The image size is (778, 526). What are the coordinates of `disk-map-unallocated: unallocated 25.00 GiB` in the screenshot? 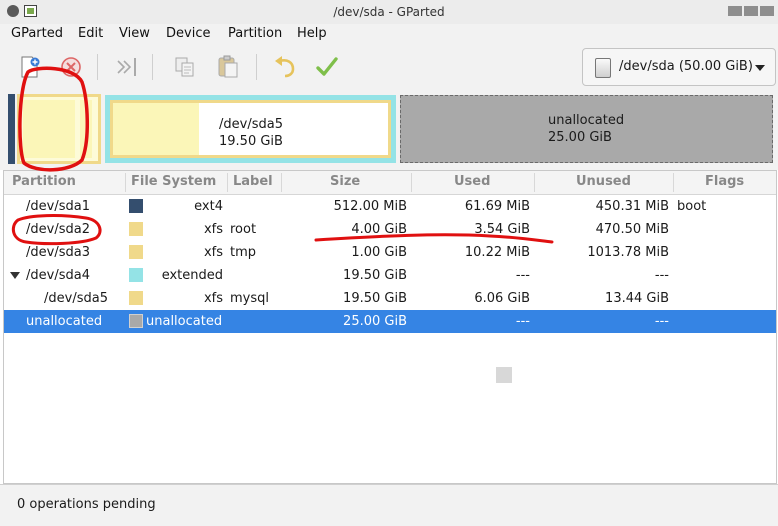 It's located at (586, 129).